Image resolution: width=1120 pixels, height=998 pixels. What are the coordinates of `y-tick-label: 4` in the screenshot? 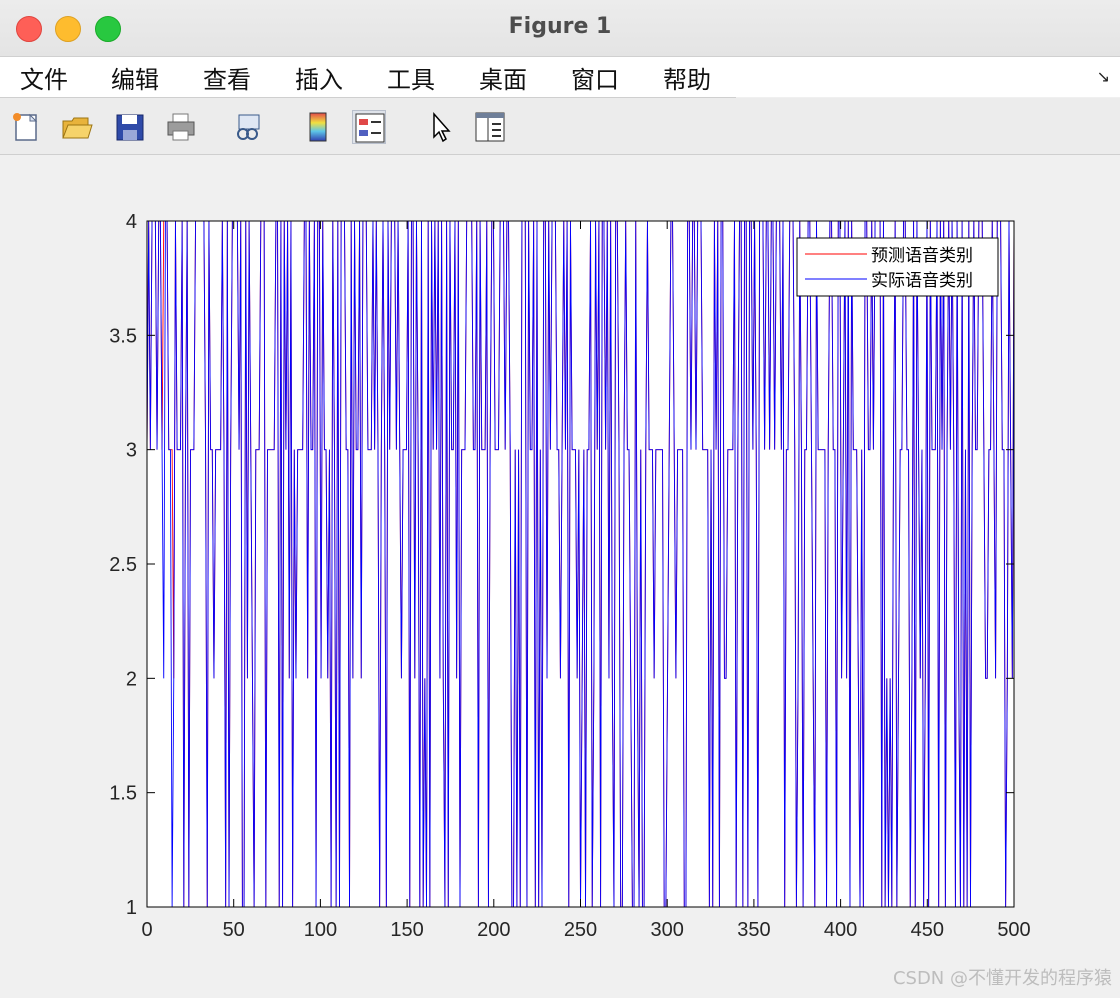 It's located at (131, 222).